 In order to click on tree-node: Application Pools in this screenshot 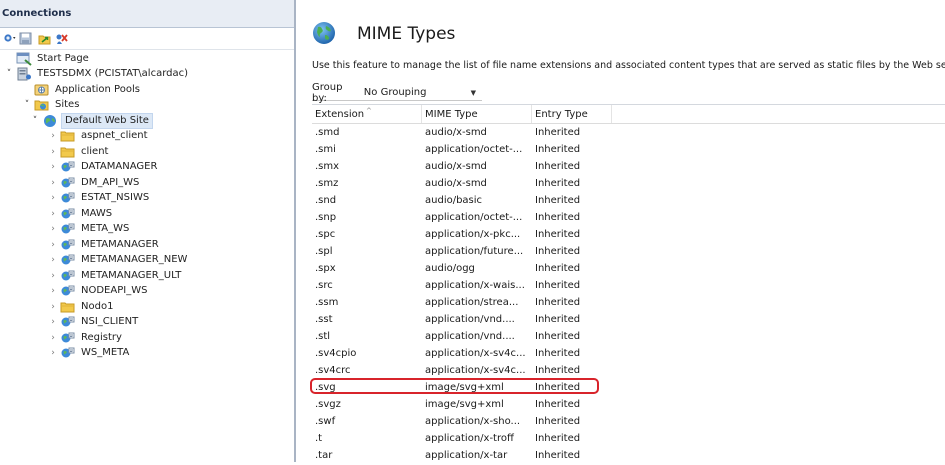, I will do `click(82, 89)`.